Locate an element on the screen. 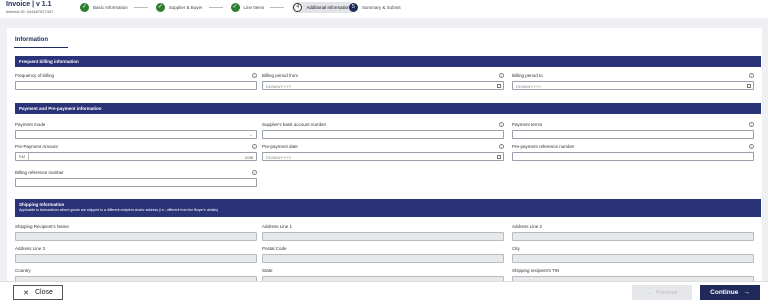 This screenshot has width=768, height=303. step-number: 4 is located at coordinates (298, 7).